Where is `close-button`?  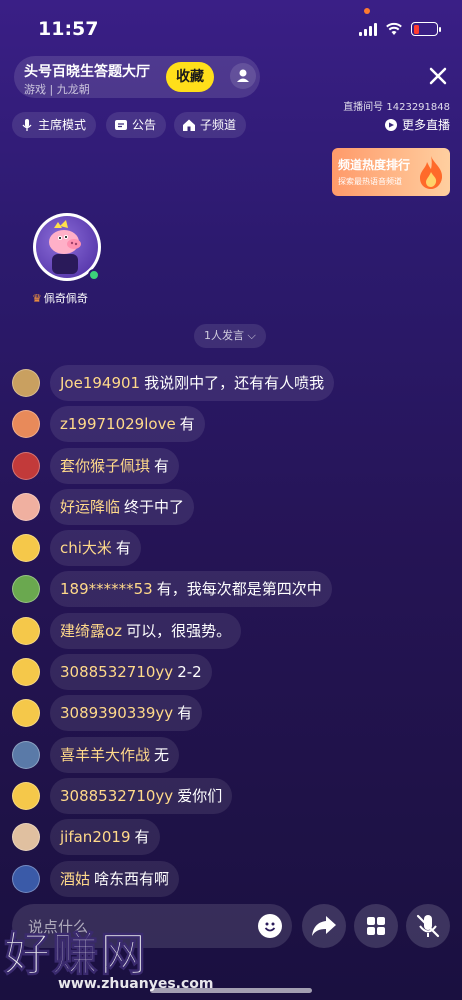 close-button is located at coordinates (438, 76).